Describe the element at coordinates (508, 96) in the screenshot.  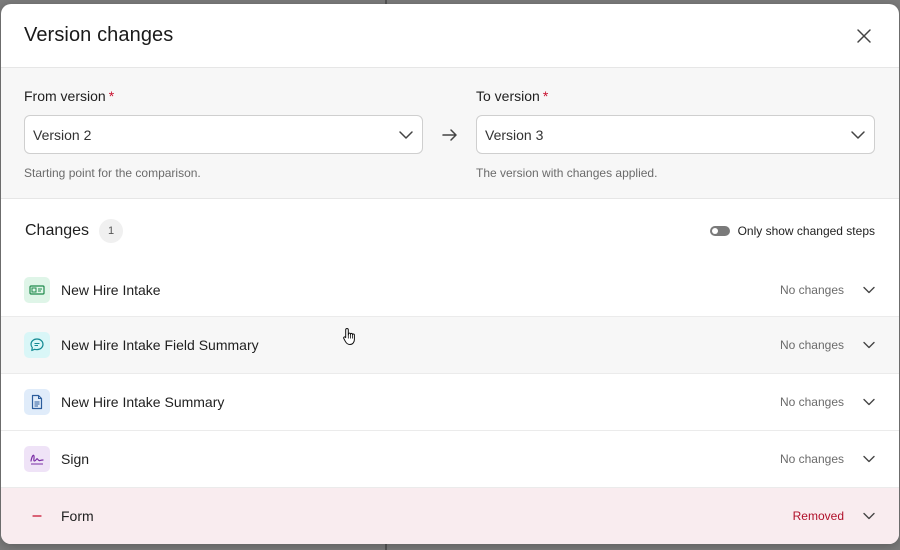
I see `to-version-label-text: To version` at that location.